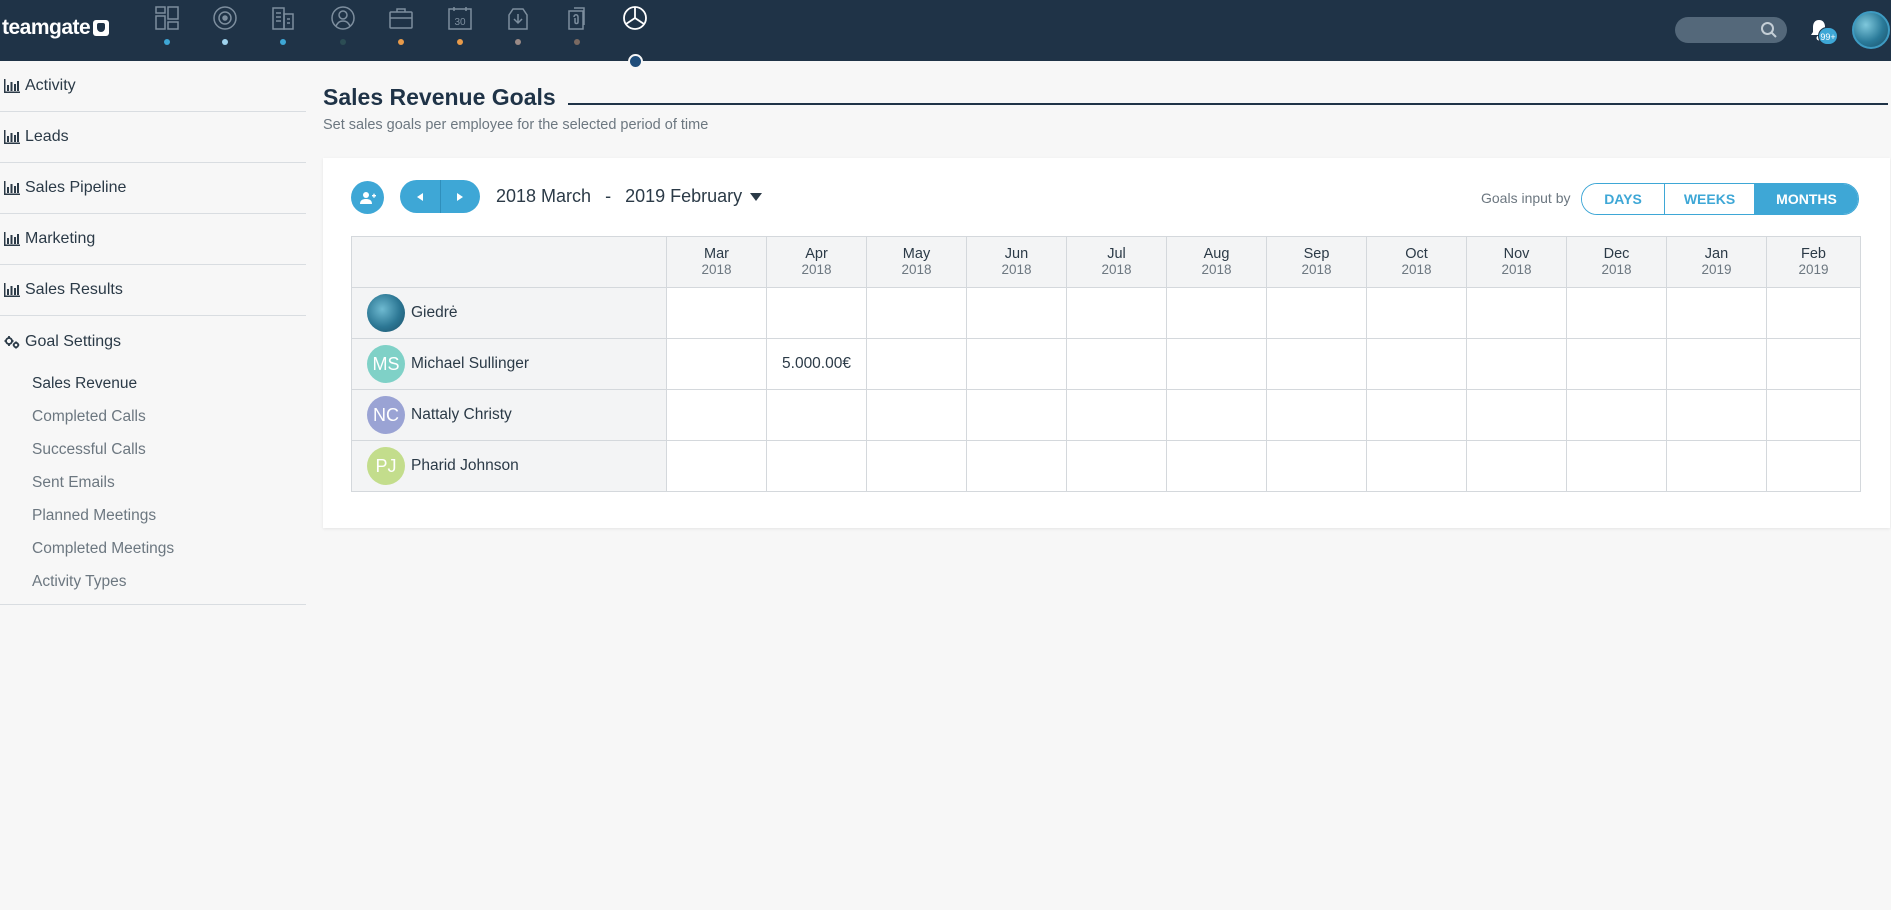 The width and height of the screenshot is (1891, 910). What do you see at coordinates (816, 364) in the screenshot?
I see `goal-input-cell: 5.000.00€` at bounding box center [816, 364].